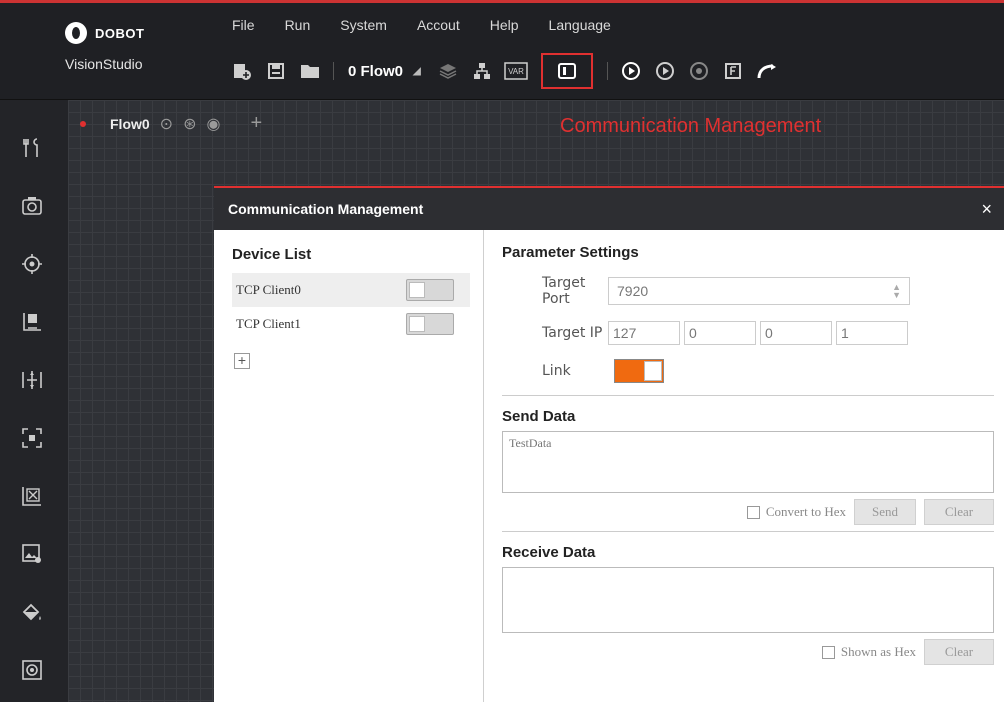 The image size is (1004, 702). What do you see at coordinates (417, 71) in the screenshot?
I see `dropdown-caret-icon: ◢` at bounding box center [417, 71].